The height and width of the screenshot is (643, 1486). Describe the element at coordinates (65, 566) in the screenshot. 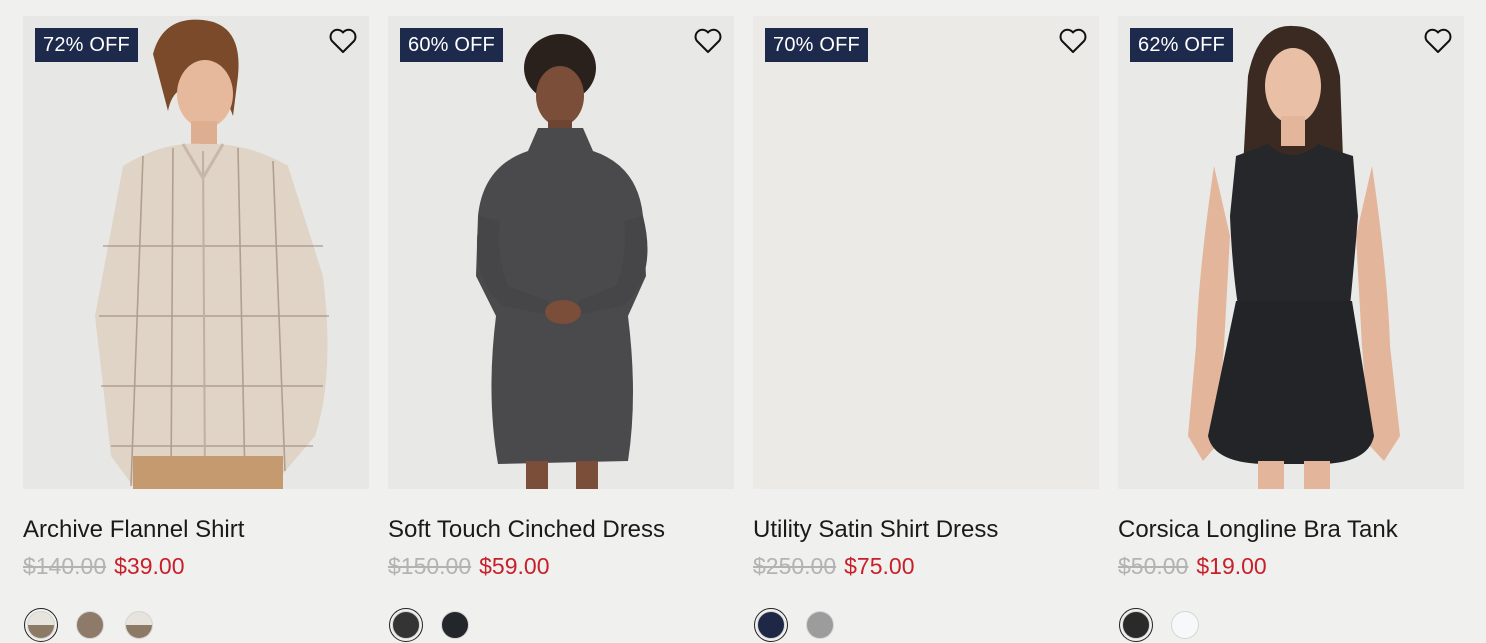

I see `original-price: $140.00` at that location.